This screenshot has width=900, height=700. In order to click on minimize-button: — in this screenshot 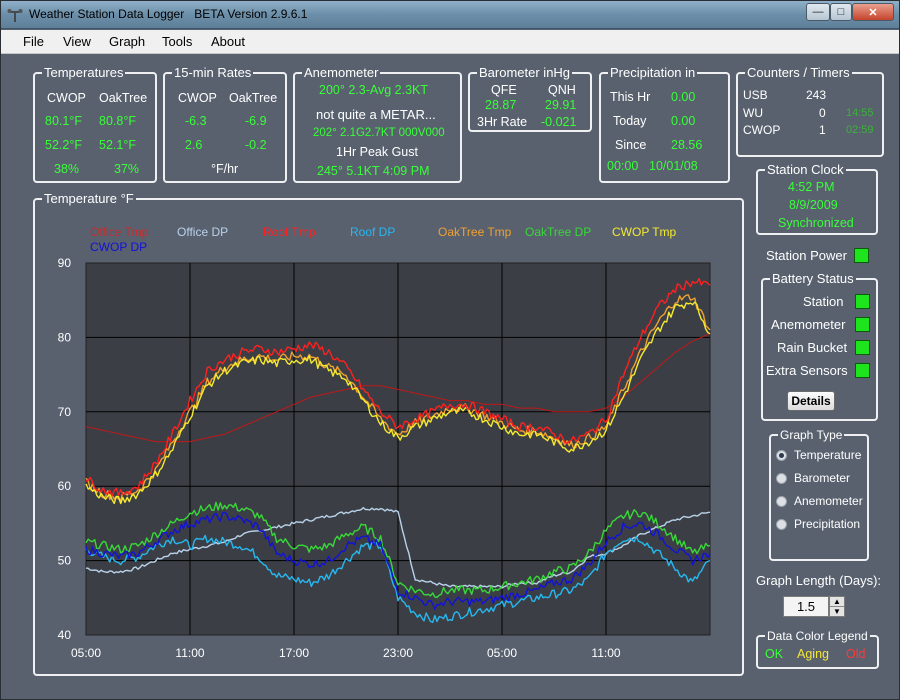, I will do `click(818, 12)`.